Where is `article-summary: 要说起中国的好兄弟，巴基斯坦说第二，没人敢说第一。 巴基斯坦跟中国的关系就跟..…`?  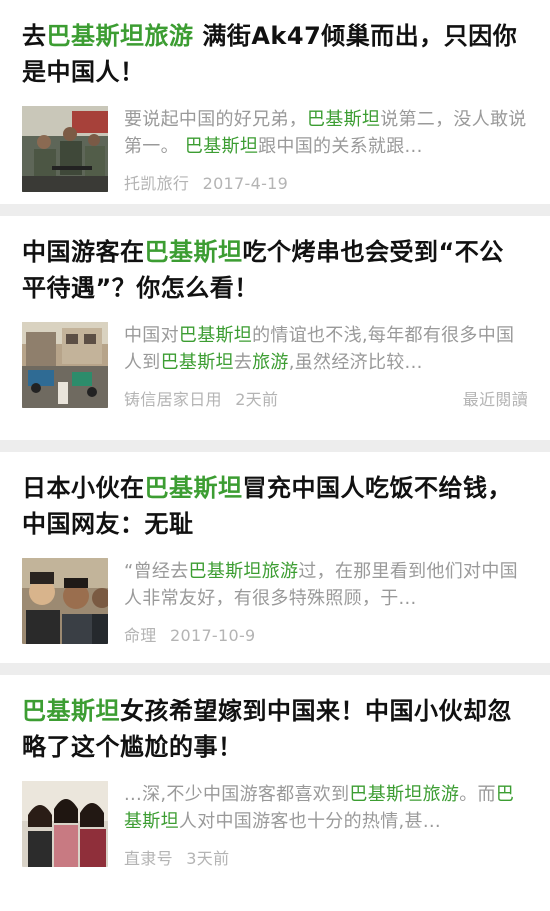
article-summary: 要说起中国的好兄弟，巴基斯坦说第二，没人敢说第一。 巴基斯坦跟中国的关系就跟..… is located at coordinates (326, 133).